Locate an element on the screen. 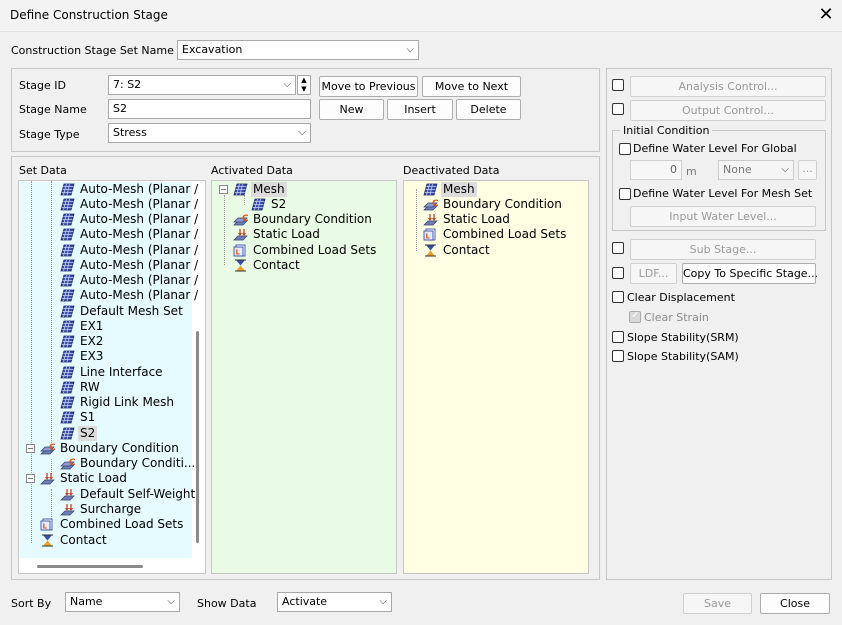 Image resolution: width=842 pixels, height=625 pixels. water-level-input: 0 is located at coordinates (656, 170).